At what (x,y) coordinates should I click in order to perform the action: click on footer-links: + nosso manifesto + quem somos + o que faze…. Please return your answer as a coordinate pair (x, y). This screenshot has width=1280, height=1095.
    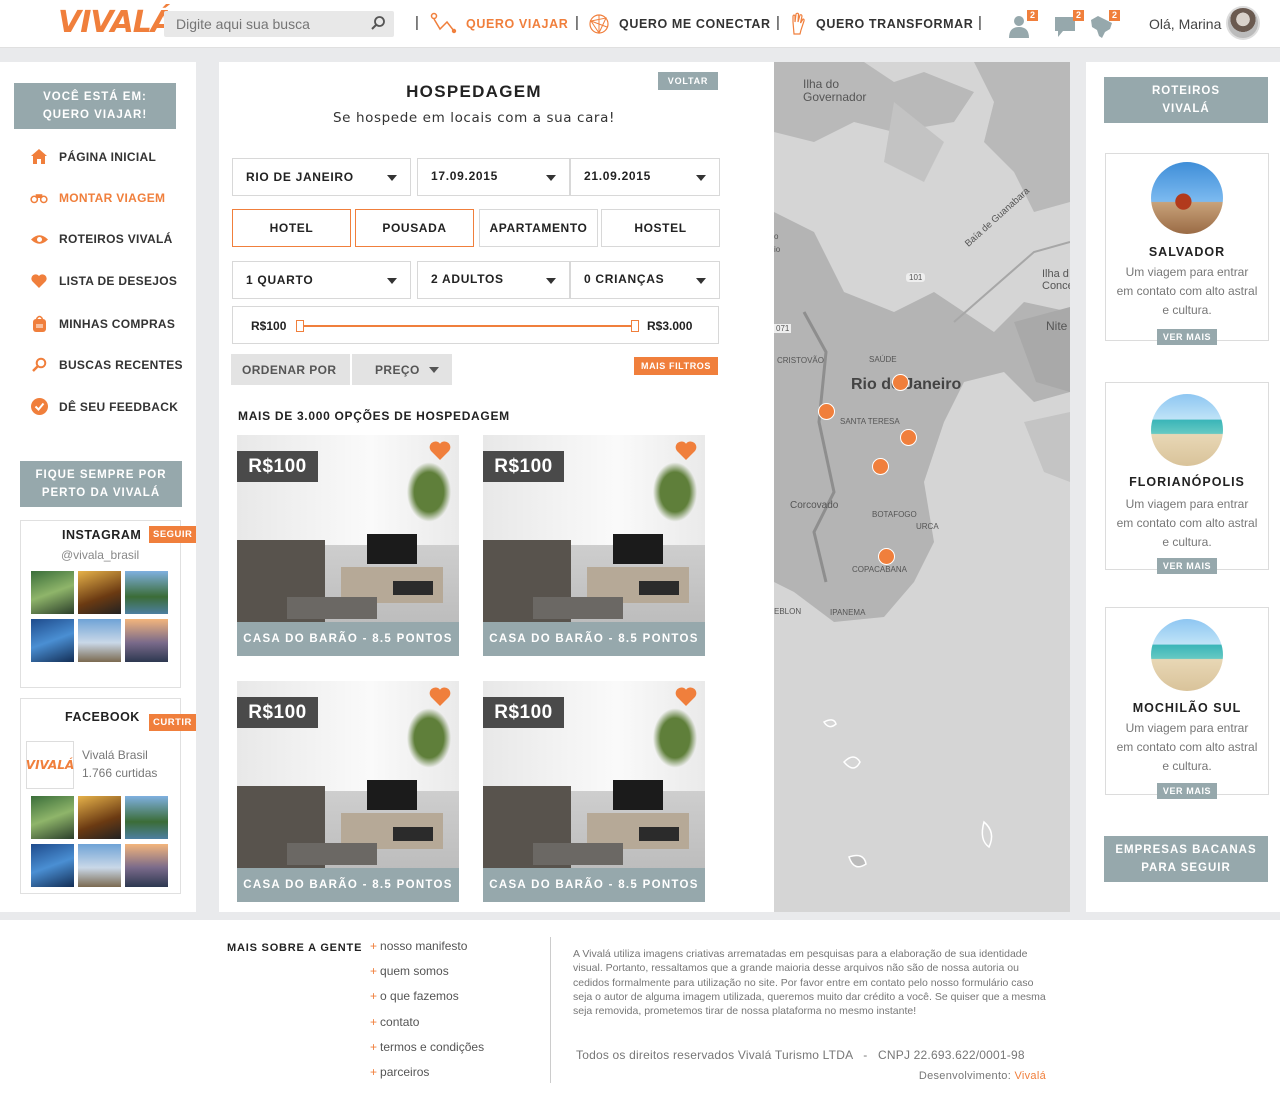
    Looking at the image, I should click on (427, 1014).